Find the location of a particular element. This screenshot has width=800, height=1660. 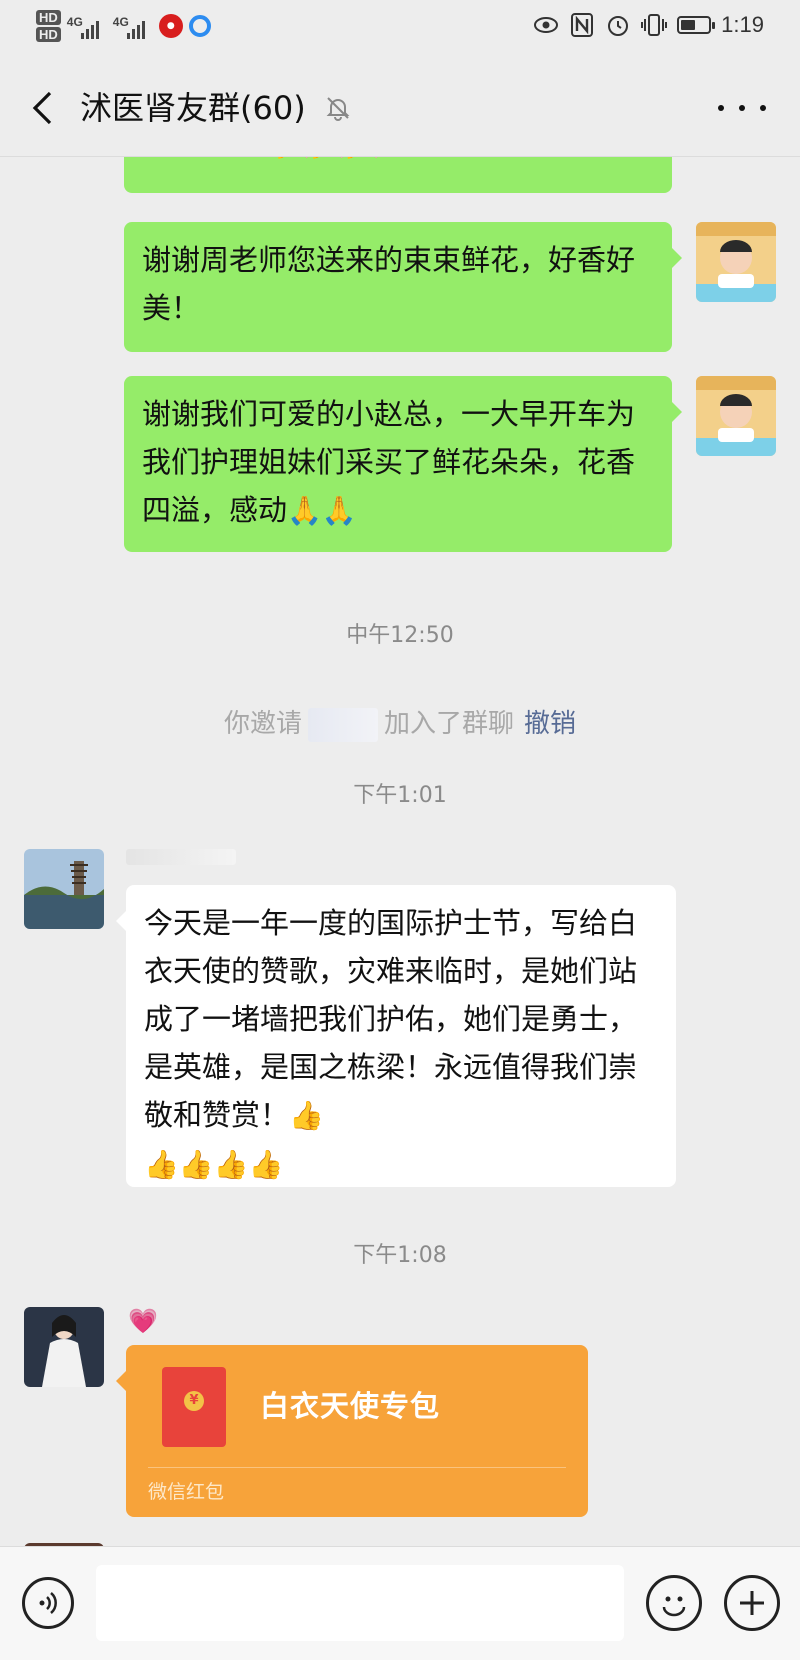

red-packet-footer: 微信红包 is located at coordinates (186, 1492).